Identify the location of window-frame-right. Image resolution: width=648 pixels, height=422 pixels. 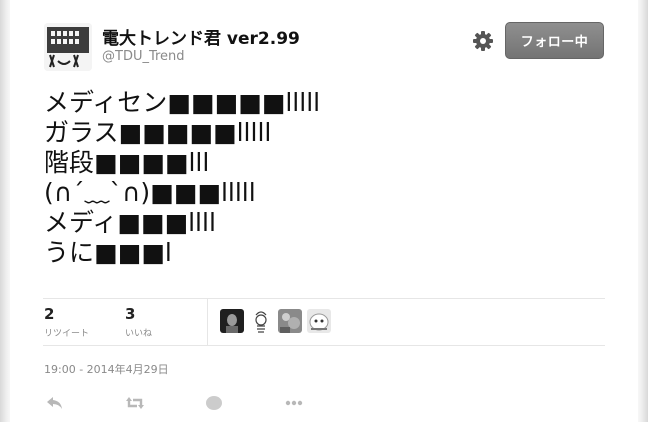
(643, 211).